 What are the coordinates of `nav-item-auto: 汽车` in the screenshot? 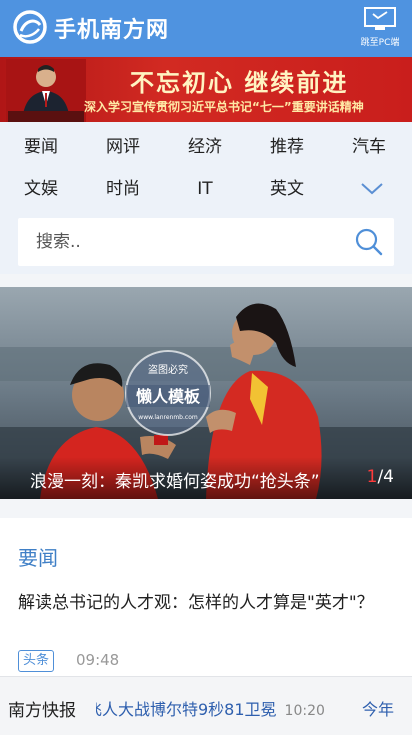 It's located at (369, 147).